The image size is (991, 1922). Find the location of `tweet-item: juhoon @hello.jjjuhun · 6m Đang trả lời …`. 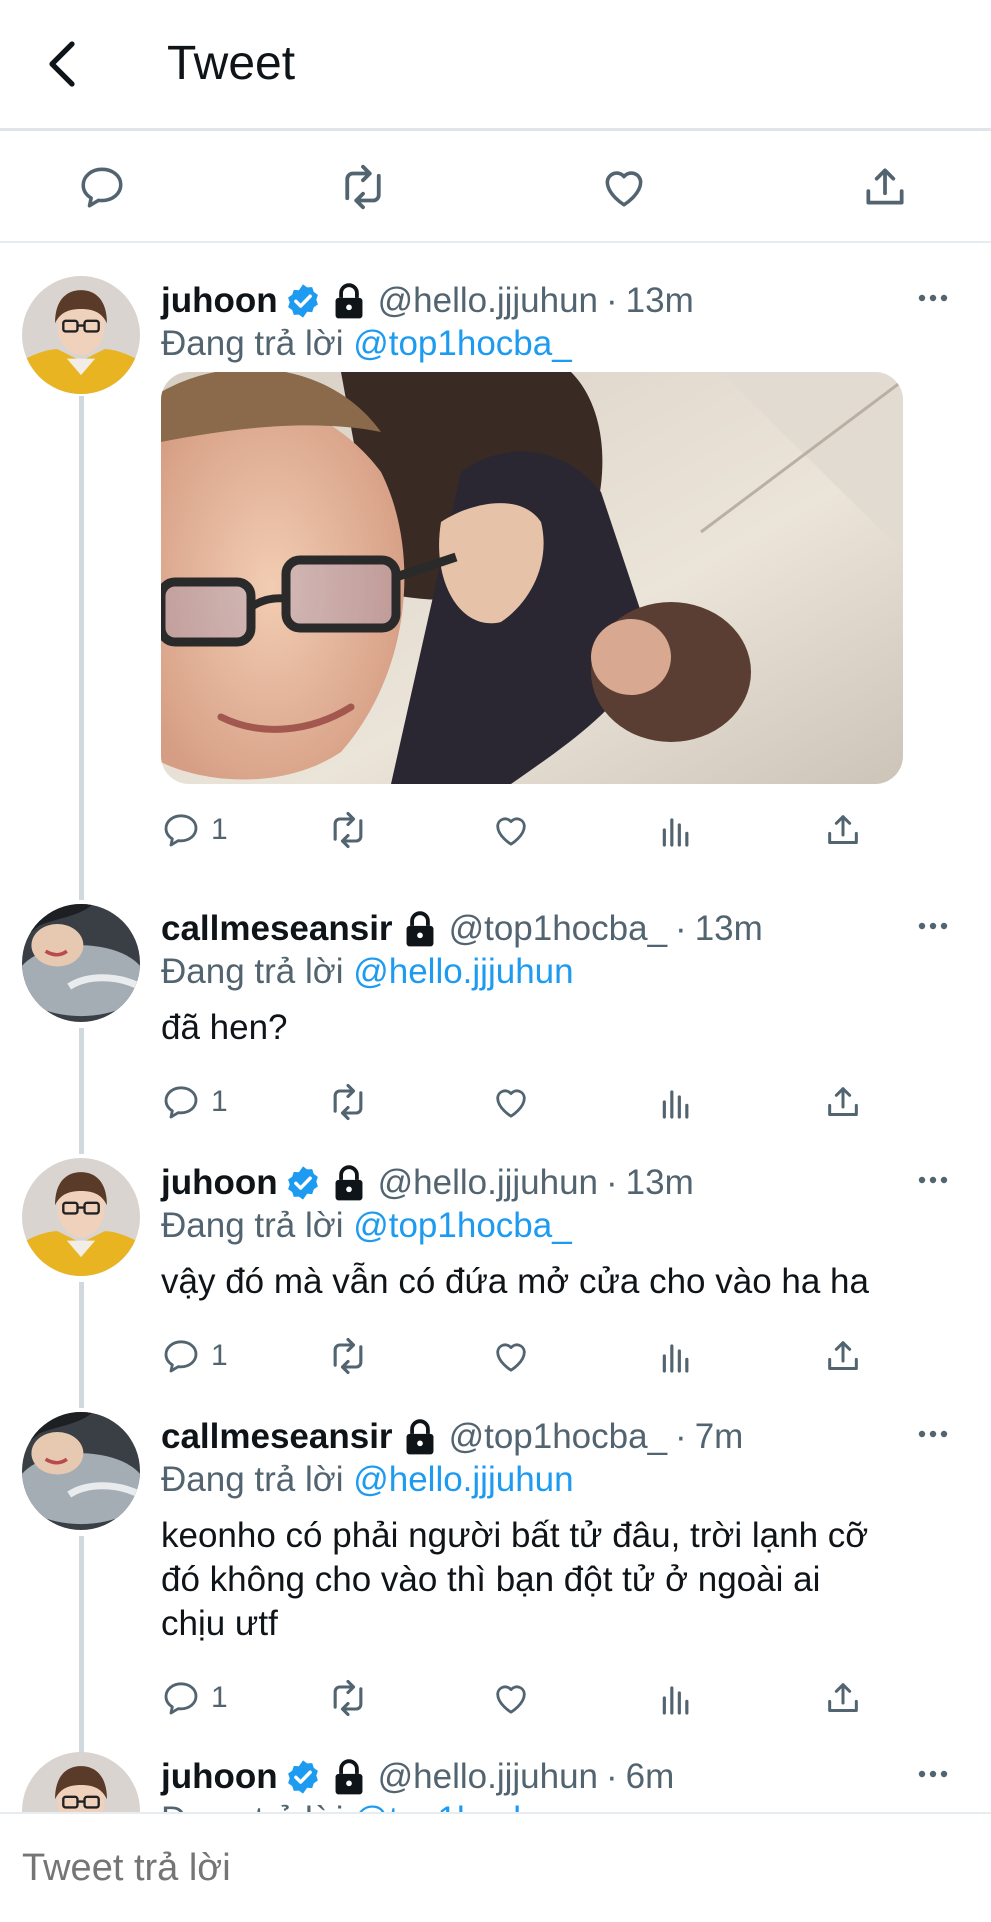

tweet-item: juhoon @hello.jjjuhun · 6m Đang trả lời … is located at coordinates (495, 1782).